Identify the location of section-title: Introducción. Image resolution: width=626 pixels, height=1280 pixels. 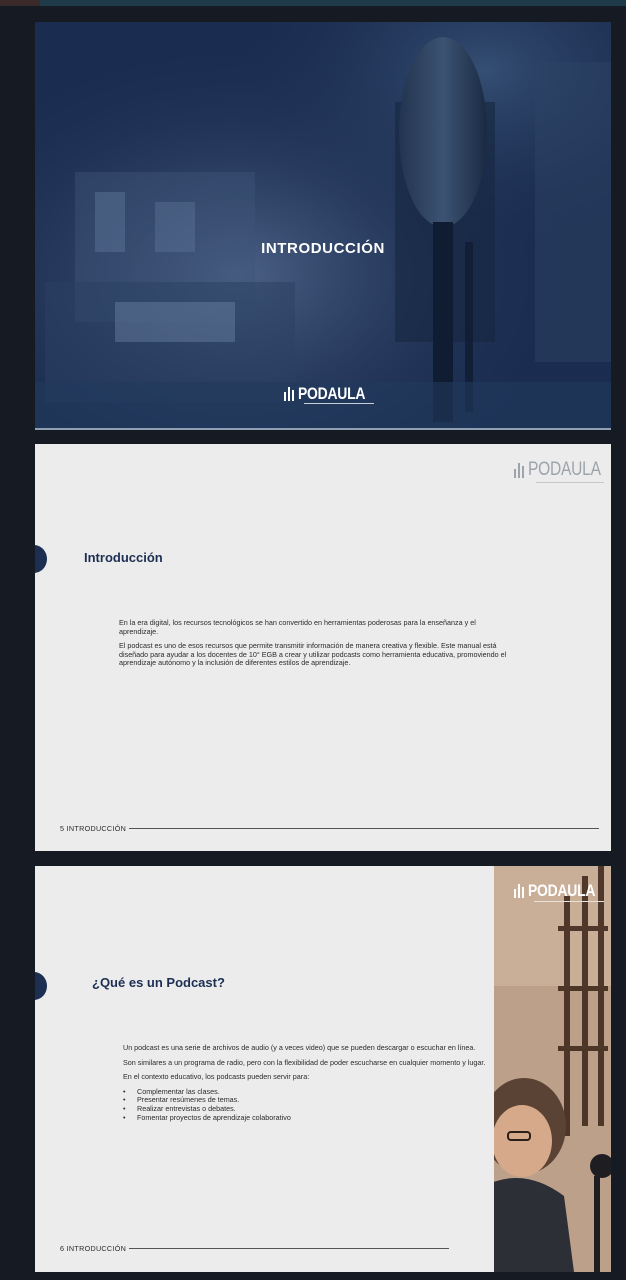
(123, 557).